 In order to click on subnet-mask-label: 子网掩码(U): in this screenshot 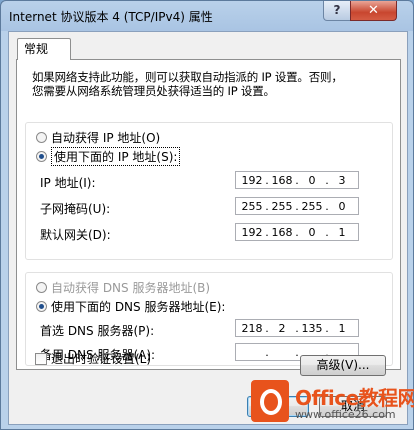, I will do `click(75, 209)`.